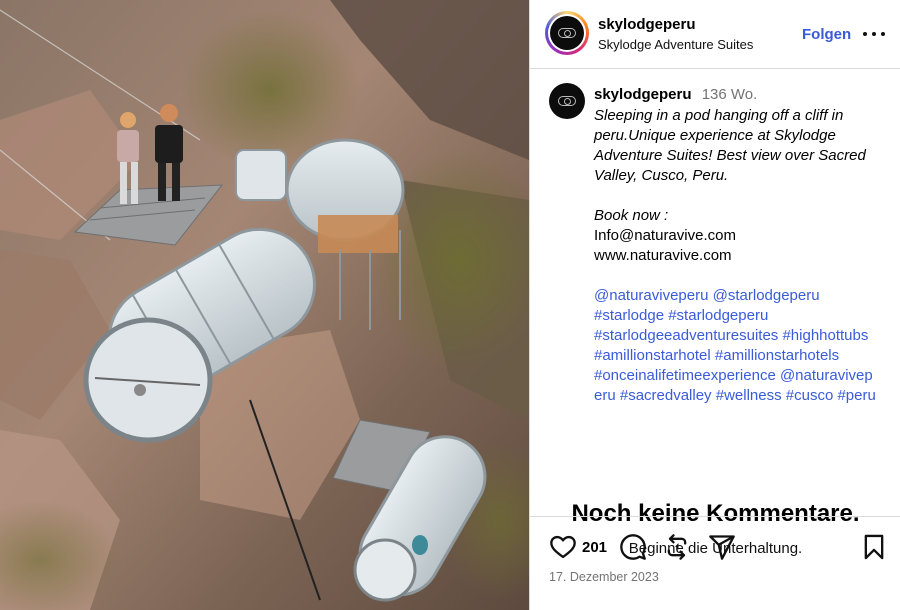  Describe the element at coordinates (563, 547) in the screenshot. I see `heart-icon` at that location.